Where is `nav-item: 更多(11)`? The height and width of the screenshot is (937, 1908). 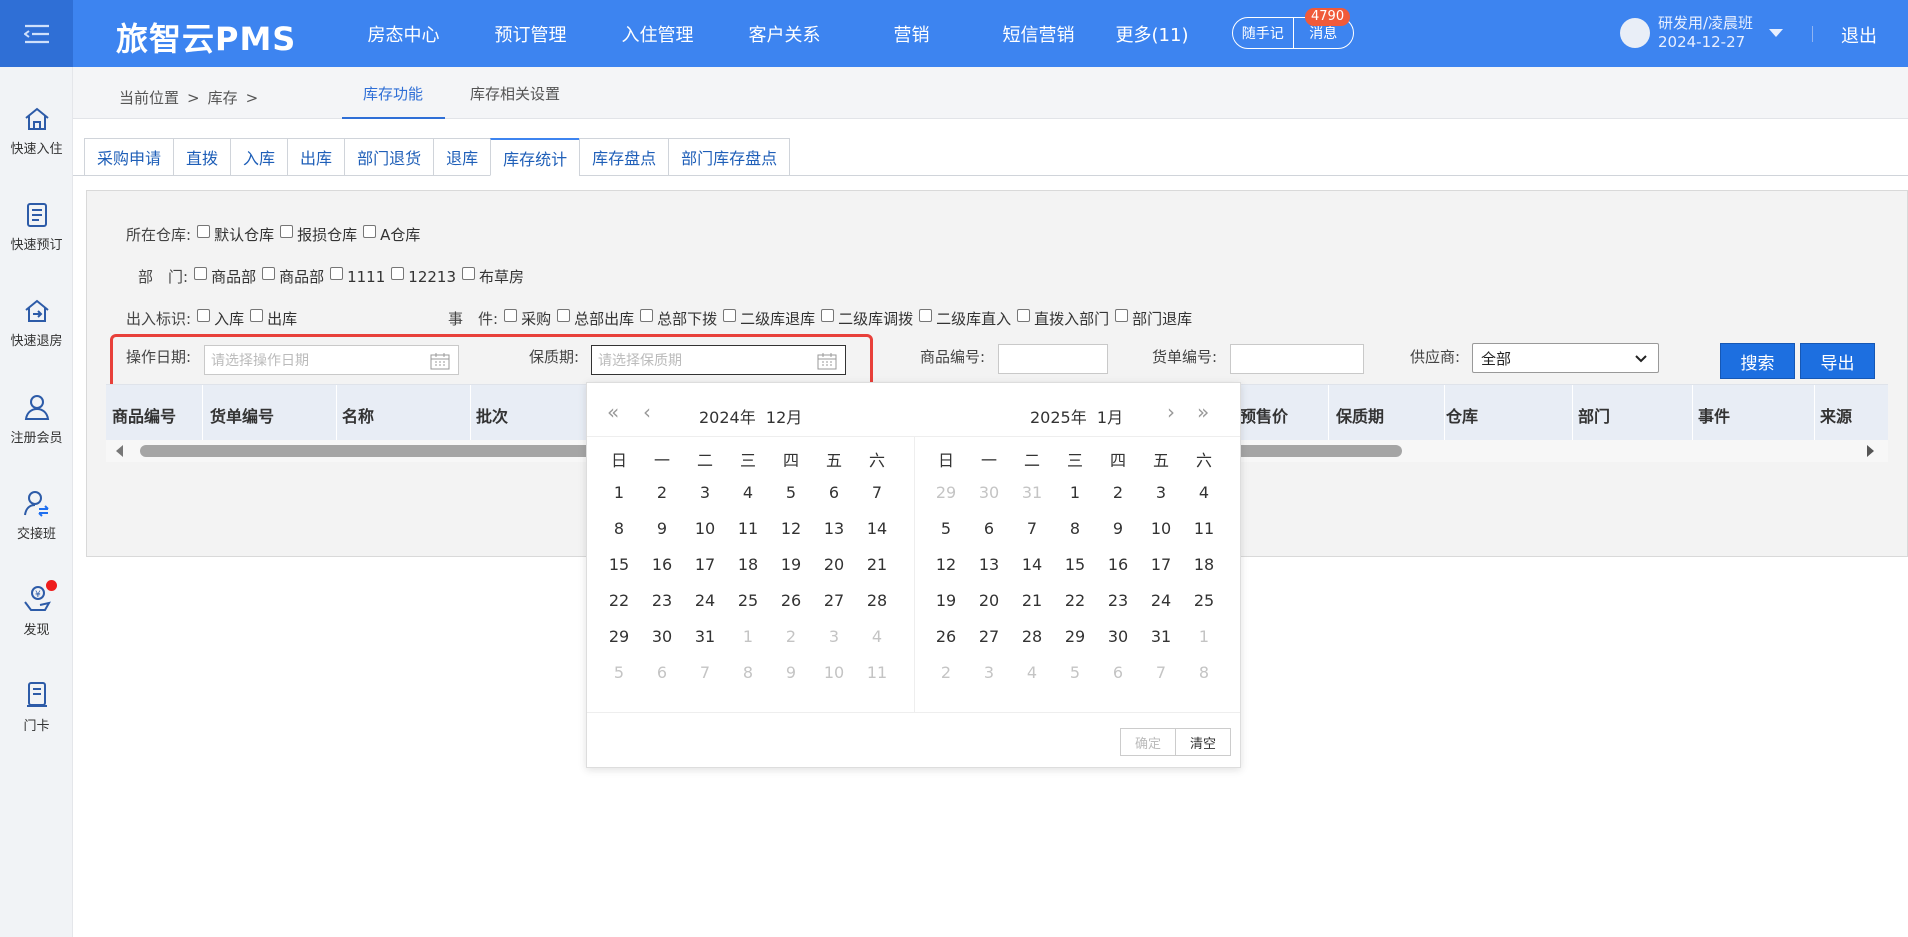 nav-item: 更多(11) is located at coordinates (1152, 34).